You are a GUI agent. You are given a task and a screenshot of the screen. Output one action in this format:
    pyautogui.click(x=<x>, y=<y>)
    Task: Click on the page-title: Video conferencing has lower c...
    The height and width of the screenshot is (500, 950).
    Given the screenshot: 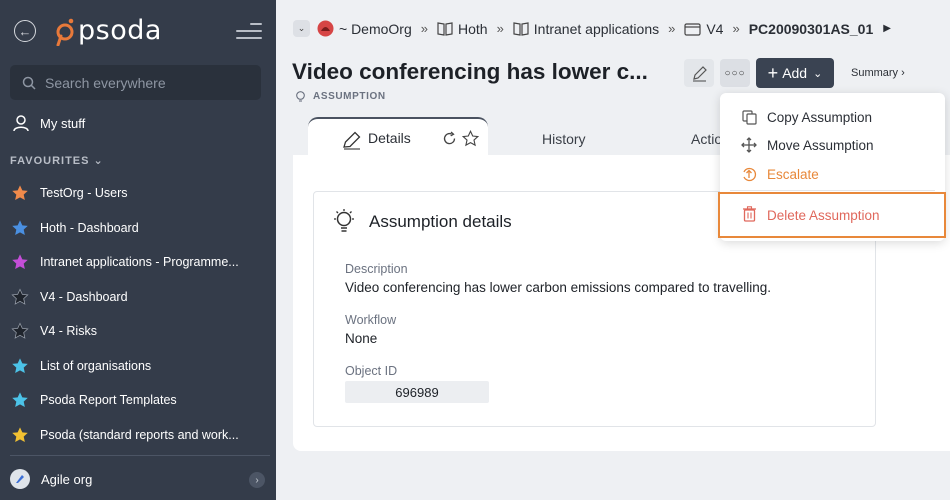 What is the action you would take?
    pyautogui.click(x=470, y=71)
    